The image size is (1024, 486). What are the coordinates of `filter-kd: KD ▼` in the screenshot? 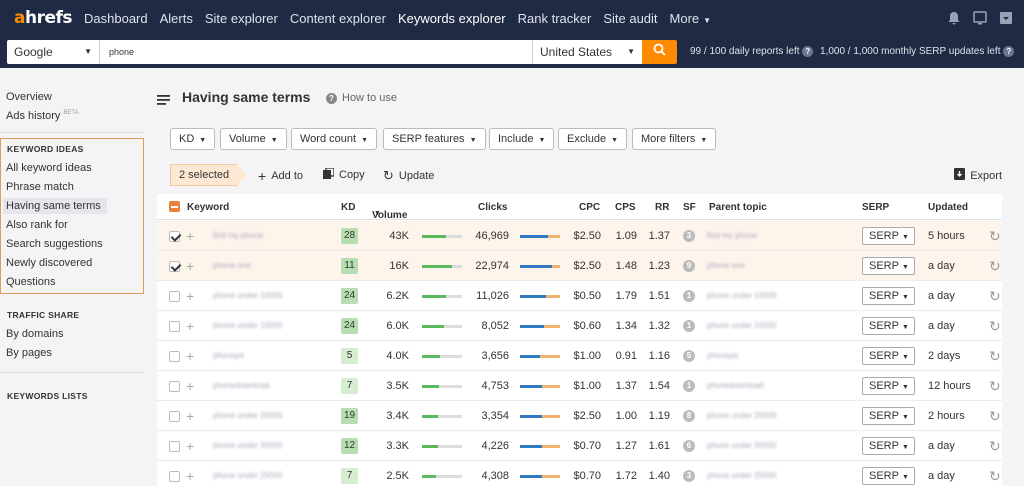 It's located at (193, 139).